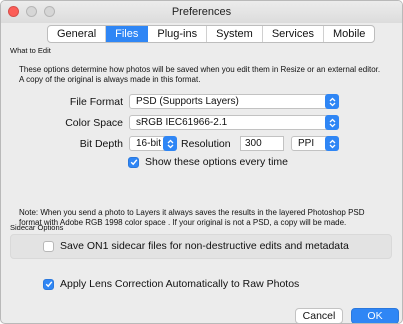 Image resolution: width=403 pixels, height=324 pixels. What do you see at coordinates (149, 143) in the screenshot?
I see `bit-depth-value: 16-bit` at bounding box center [149, 143].